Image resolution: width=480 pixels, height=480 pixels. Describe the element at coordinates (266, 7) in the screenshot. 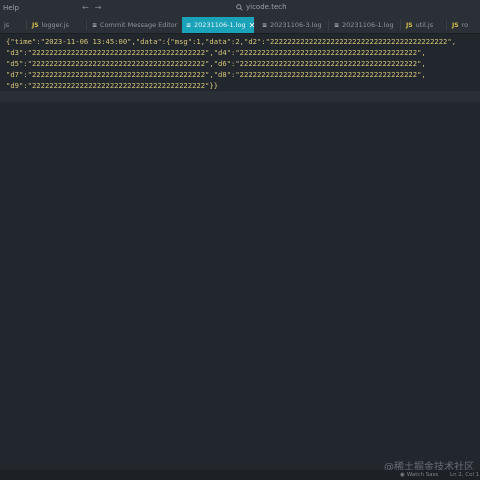

I see `search-text: yicode.tech` at that location.